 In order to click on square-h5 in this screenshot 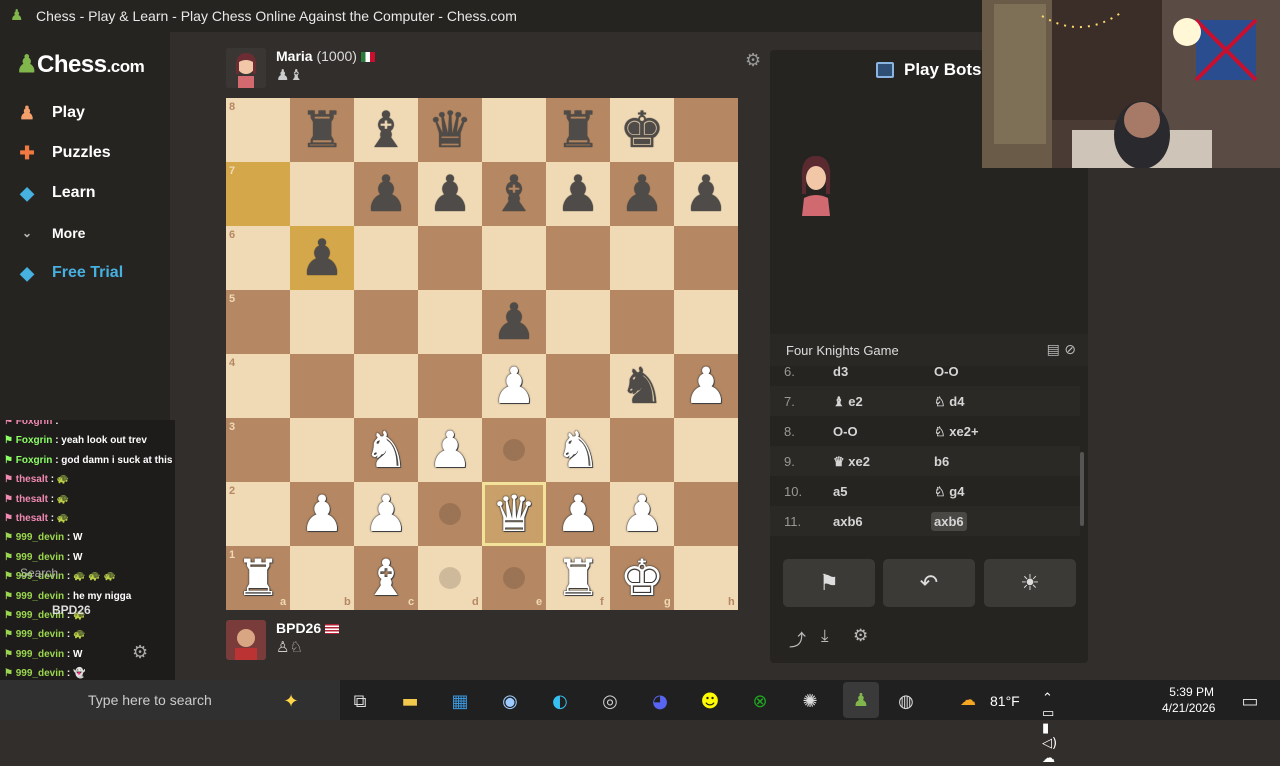, I will do `click(706, 322)`.